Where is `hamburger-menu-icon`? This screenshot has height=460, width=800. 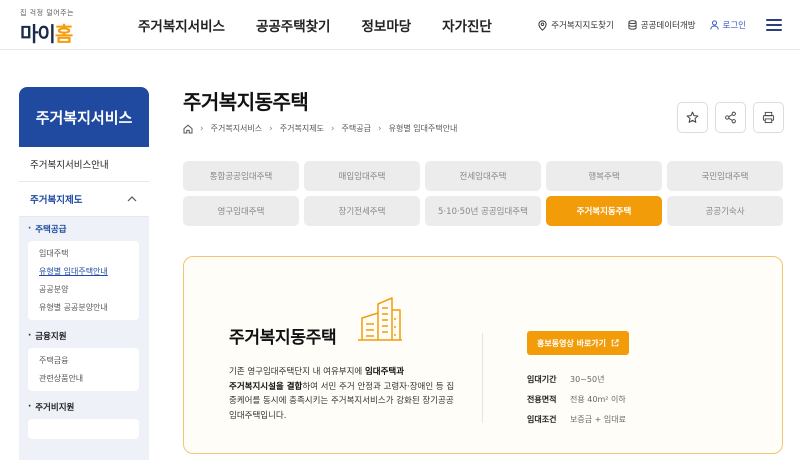
hamburger-menu-icon is located at coordinates (774, 25).